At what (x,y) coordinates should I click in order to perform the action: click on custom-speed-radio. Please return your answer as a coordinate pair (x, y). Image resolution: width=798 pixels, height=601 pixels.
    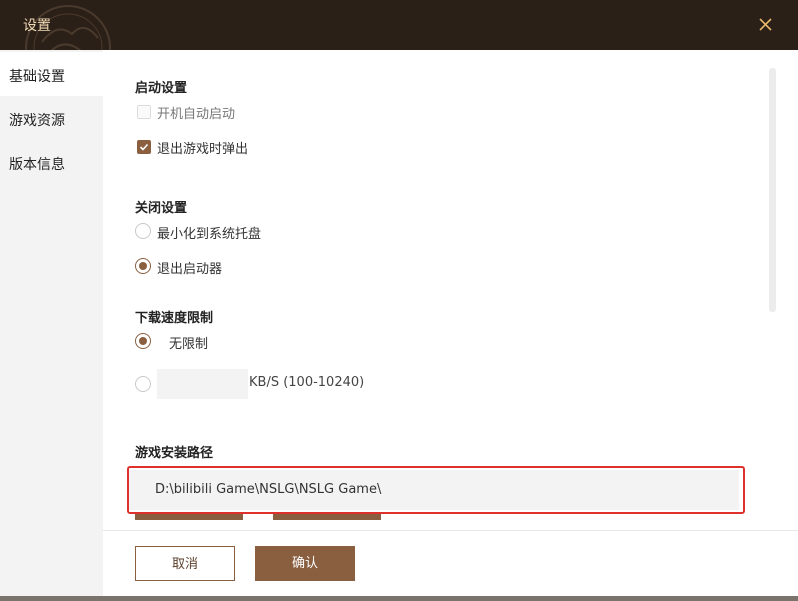
    Looking at the image, I should click on (145, 385).